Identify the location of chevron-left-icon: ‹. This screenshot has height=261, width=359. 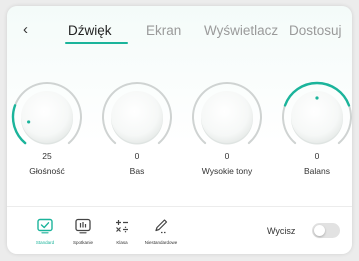
(25, 29).